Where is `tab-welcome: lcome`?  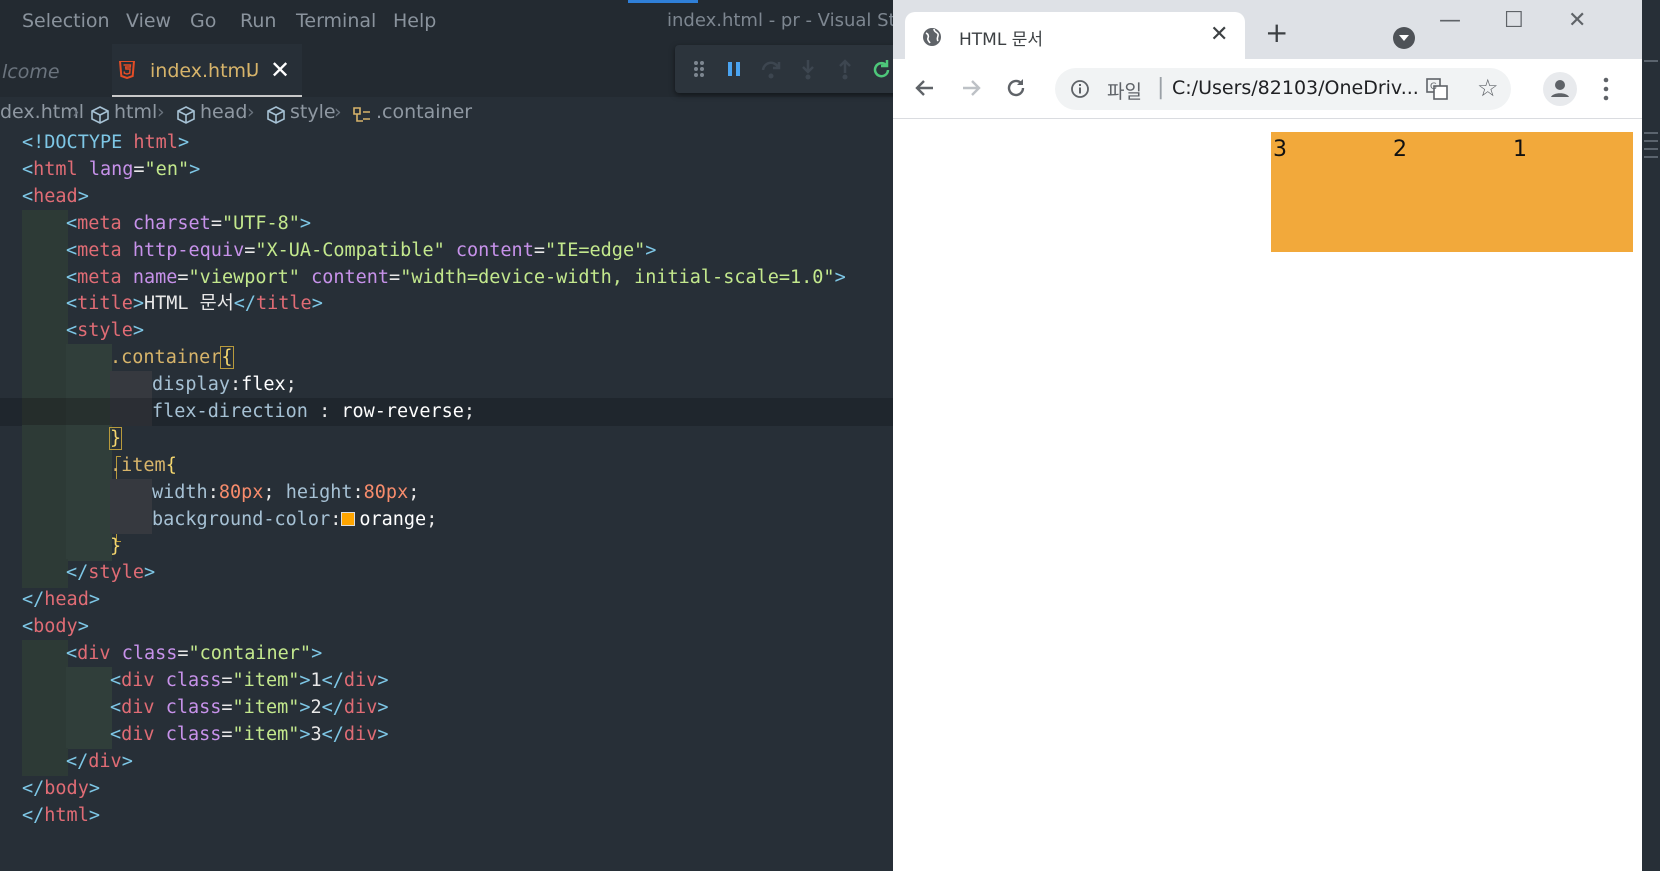 tab-welcome: lcome is located at coordinates (55, 70).